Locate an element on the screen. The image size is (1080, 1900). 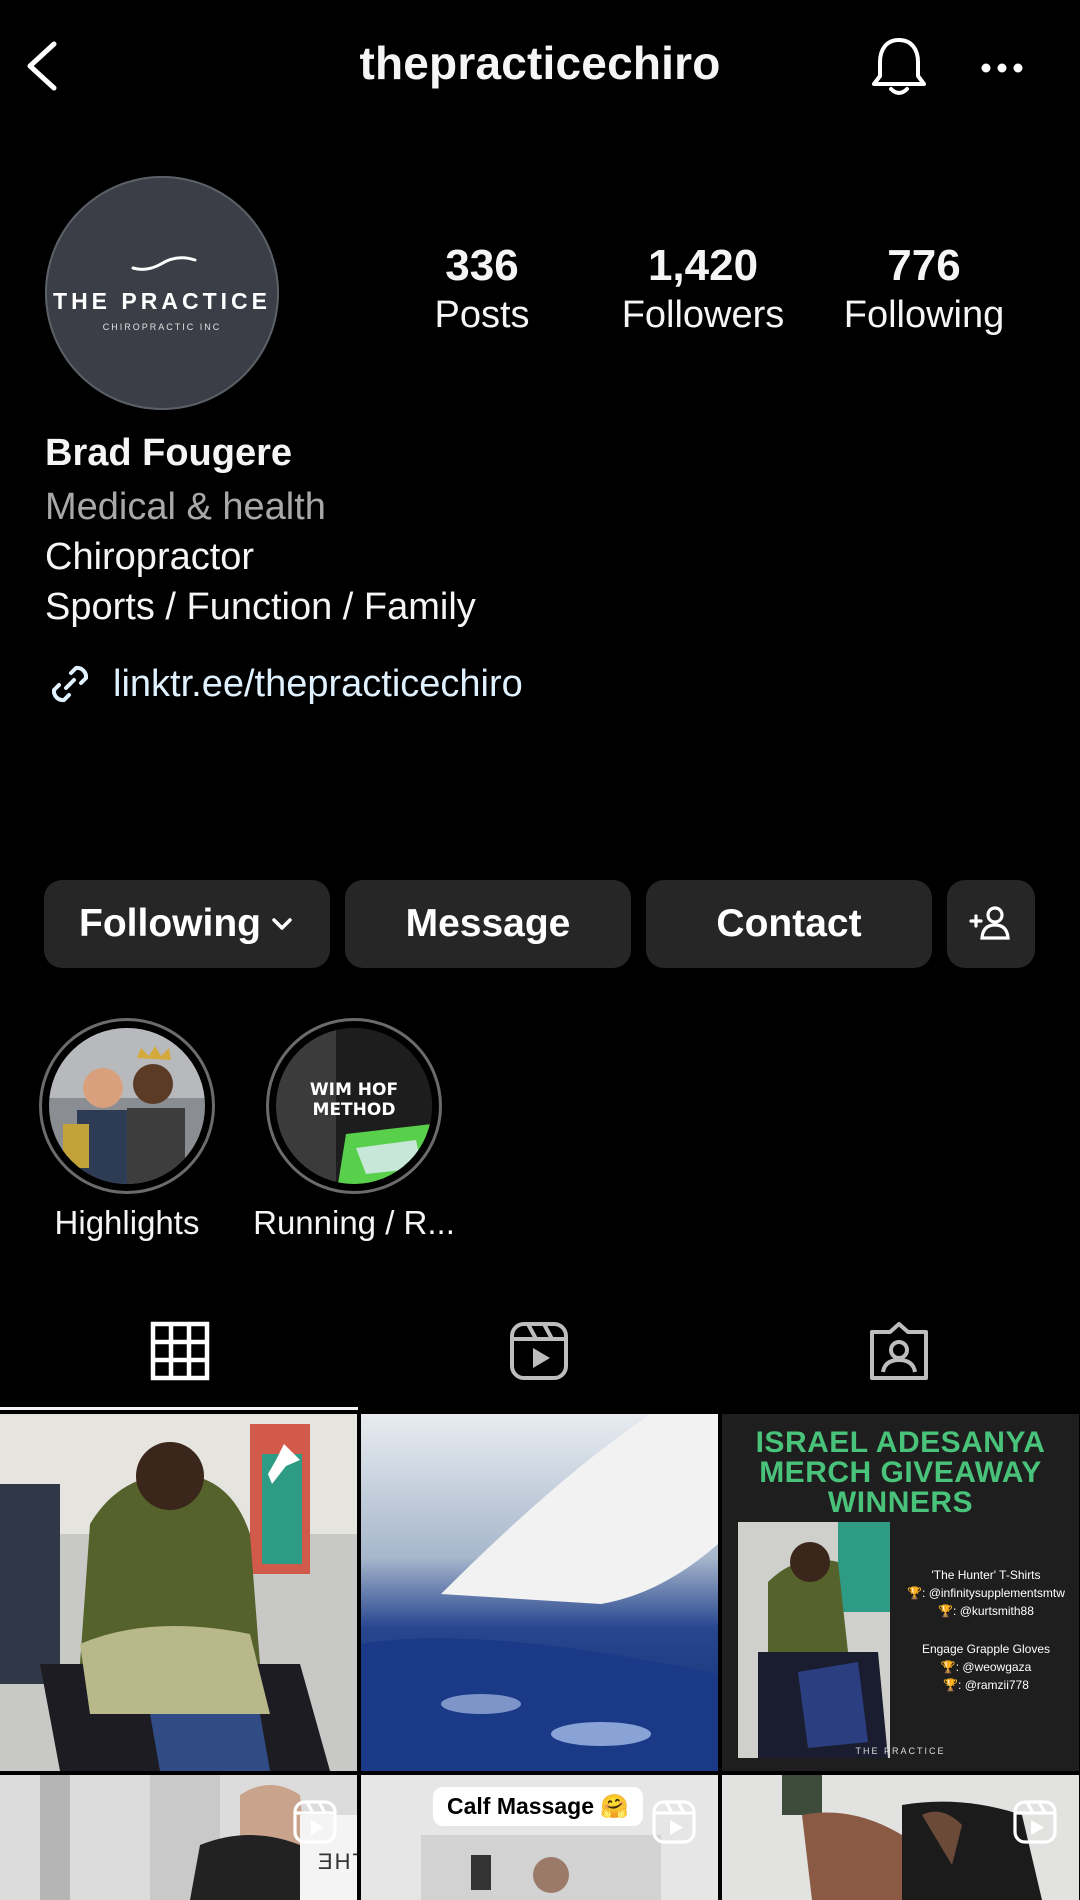
avatar-brand-subtext: CHIROPRACTIC INC is located at coordinates (162, 327).